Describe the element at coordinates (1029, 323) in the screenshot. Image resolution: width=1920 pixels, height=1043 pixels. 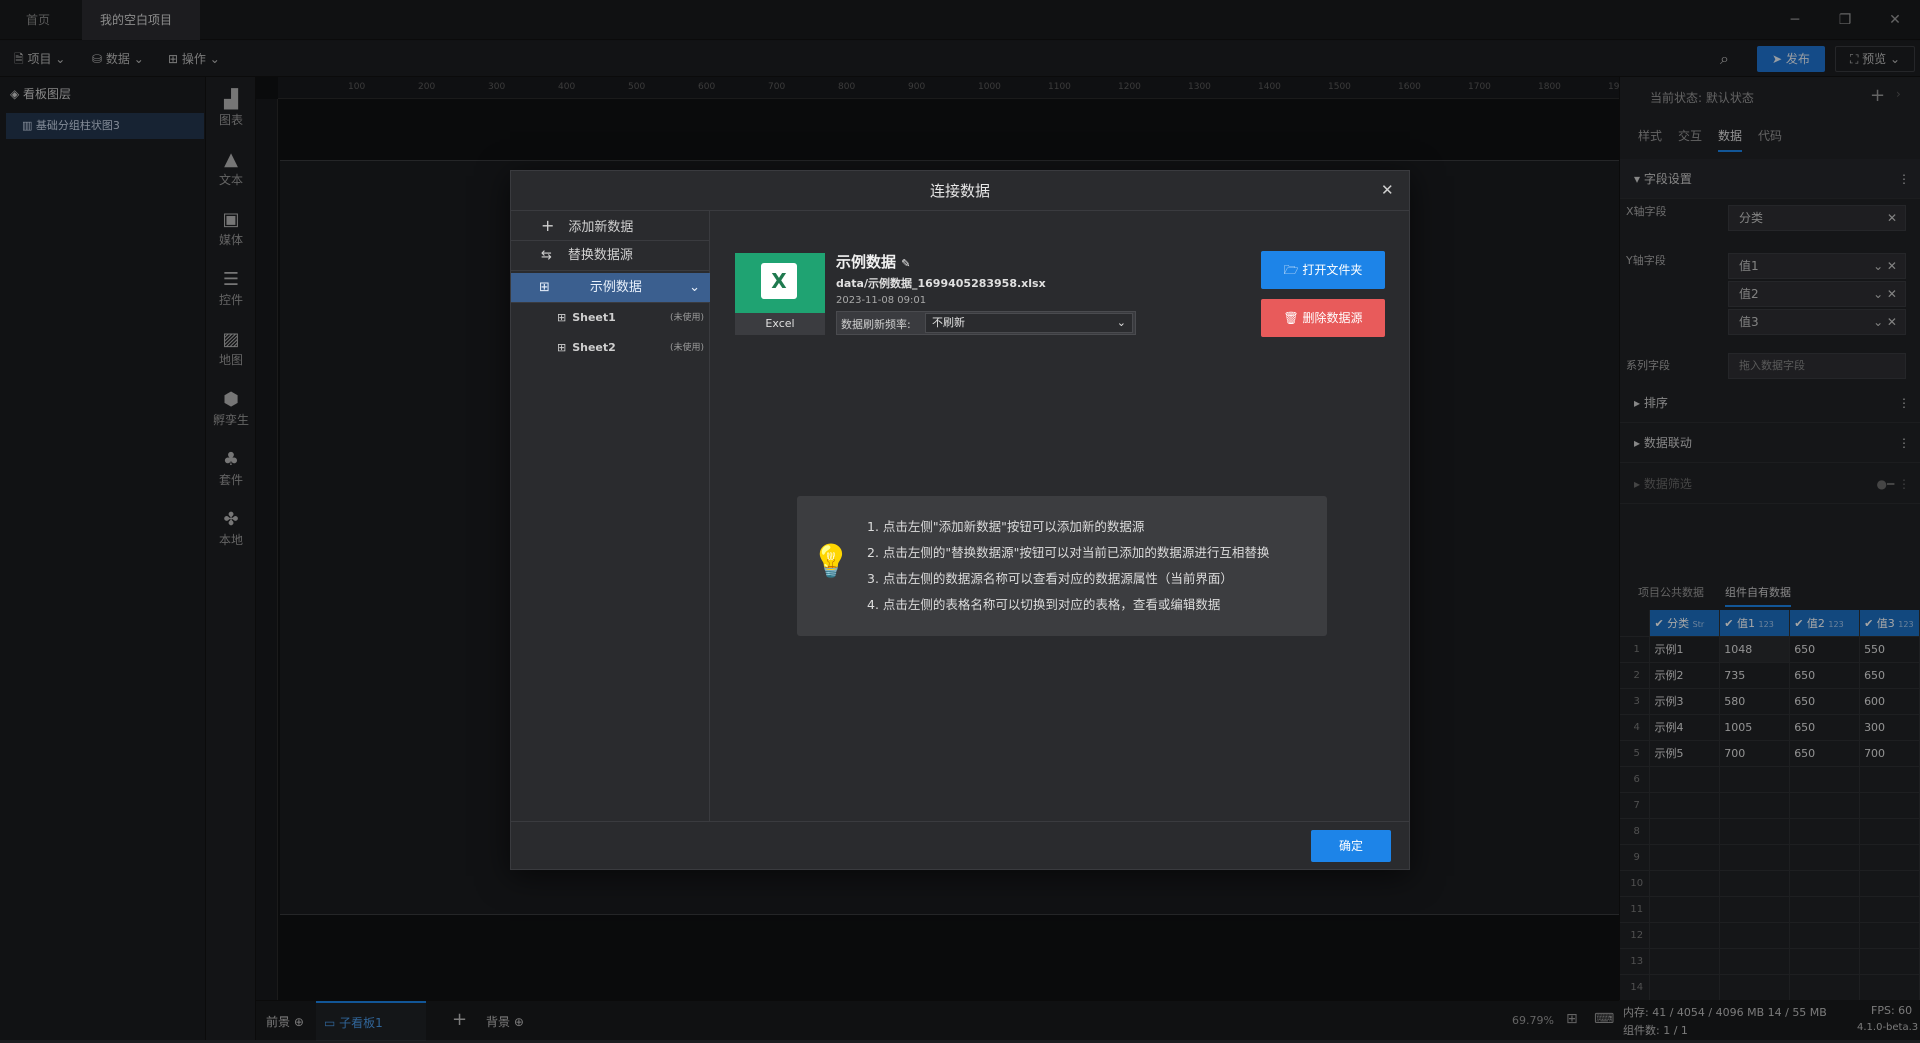
I see `refresh-select: 不刷新 ⌄` at that location.